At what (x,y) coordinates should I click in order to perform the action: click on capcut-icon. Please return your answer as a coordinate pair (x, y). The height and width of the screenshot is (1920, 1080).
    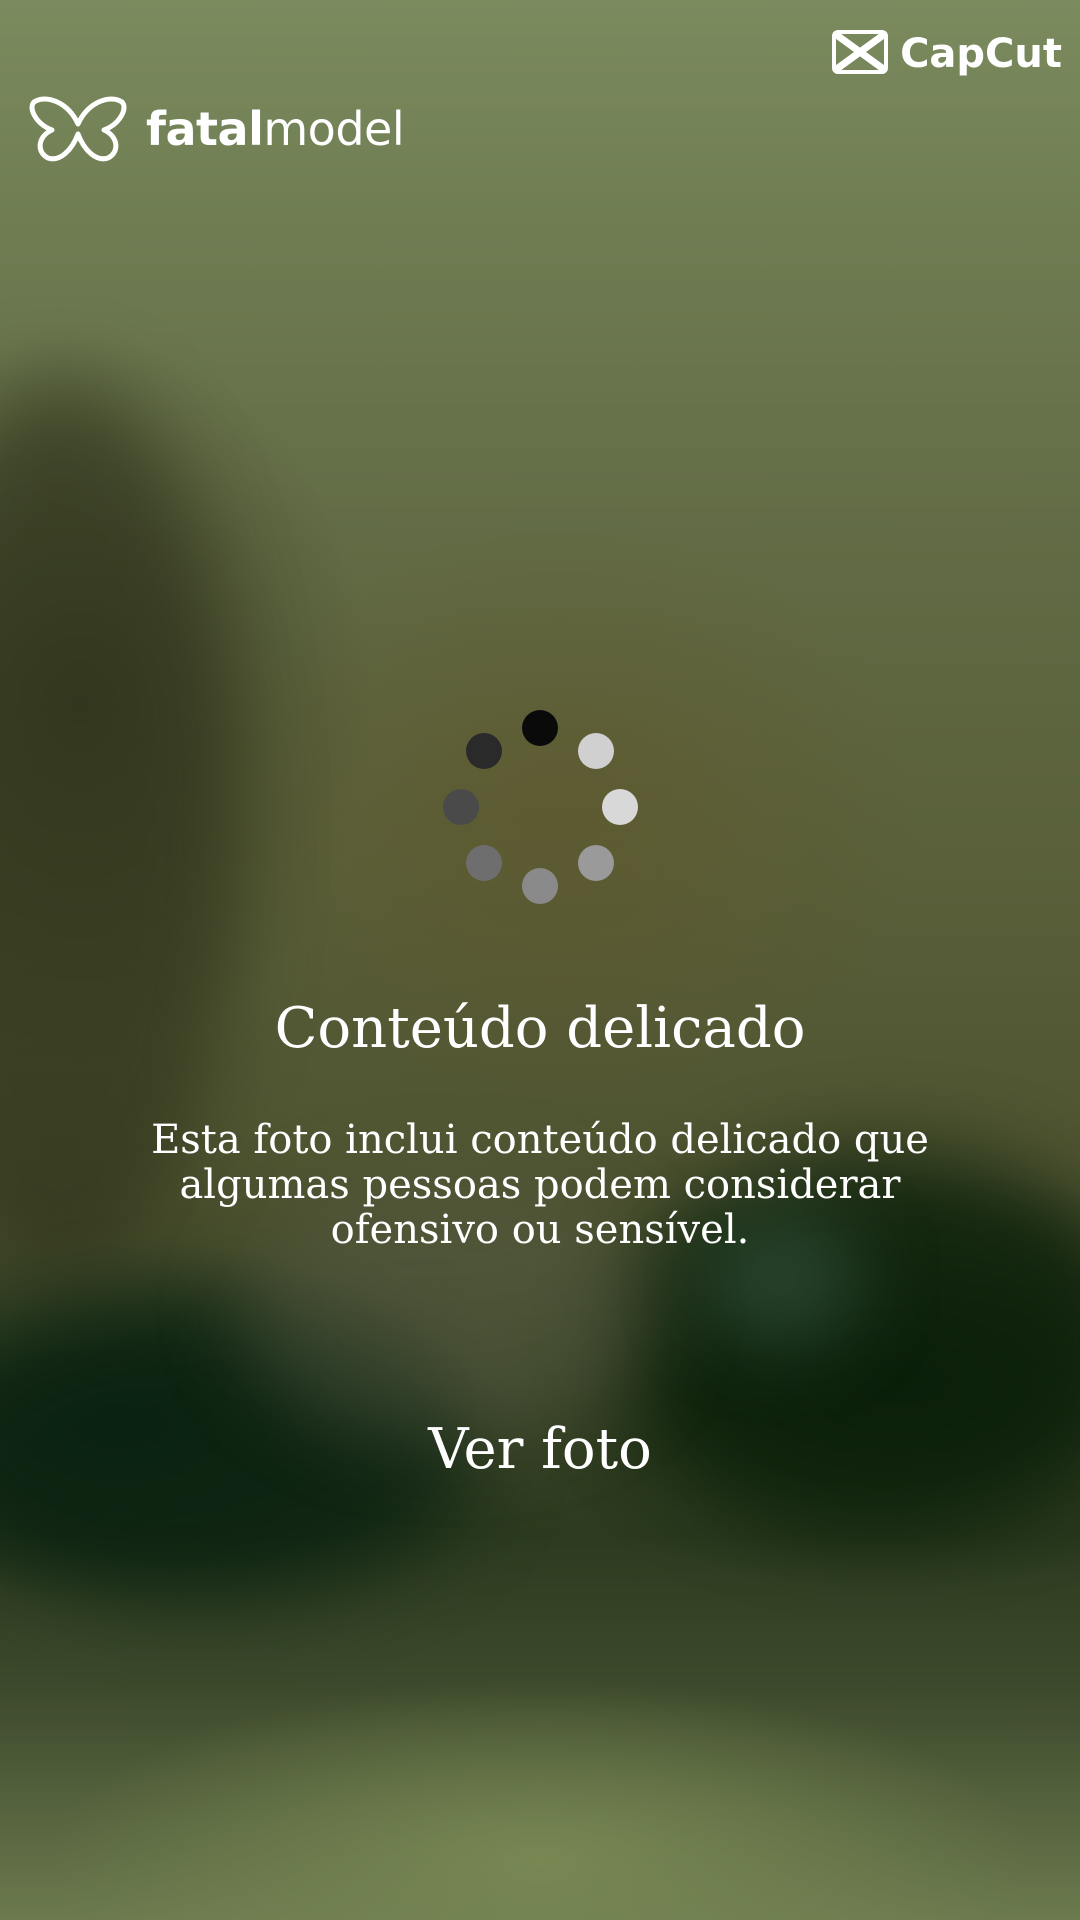
    Looking at the image, I should click on (860, 54).